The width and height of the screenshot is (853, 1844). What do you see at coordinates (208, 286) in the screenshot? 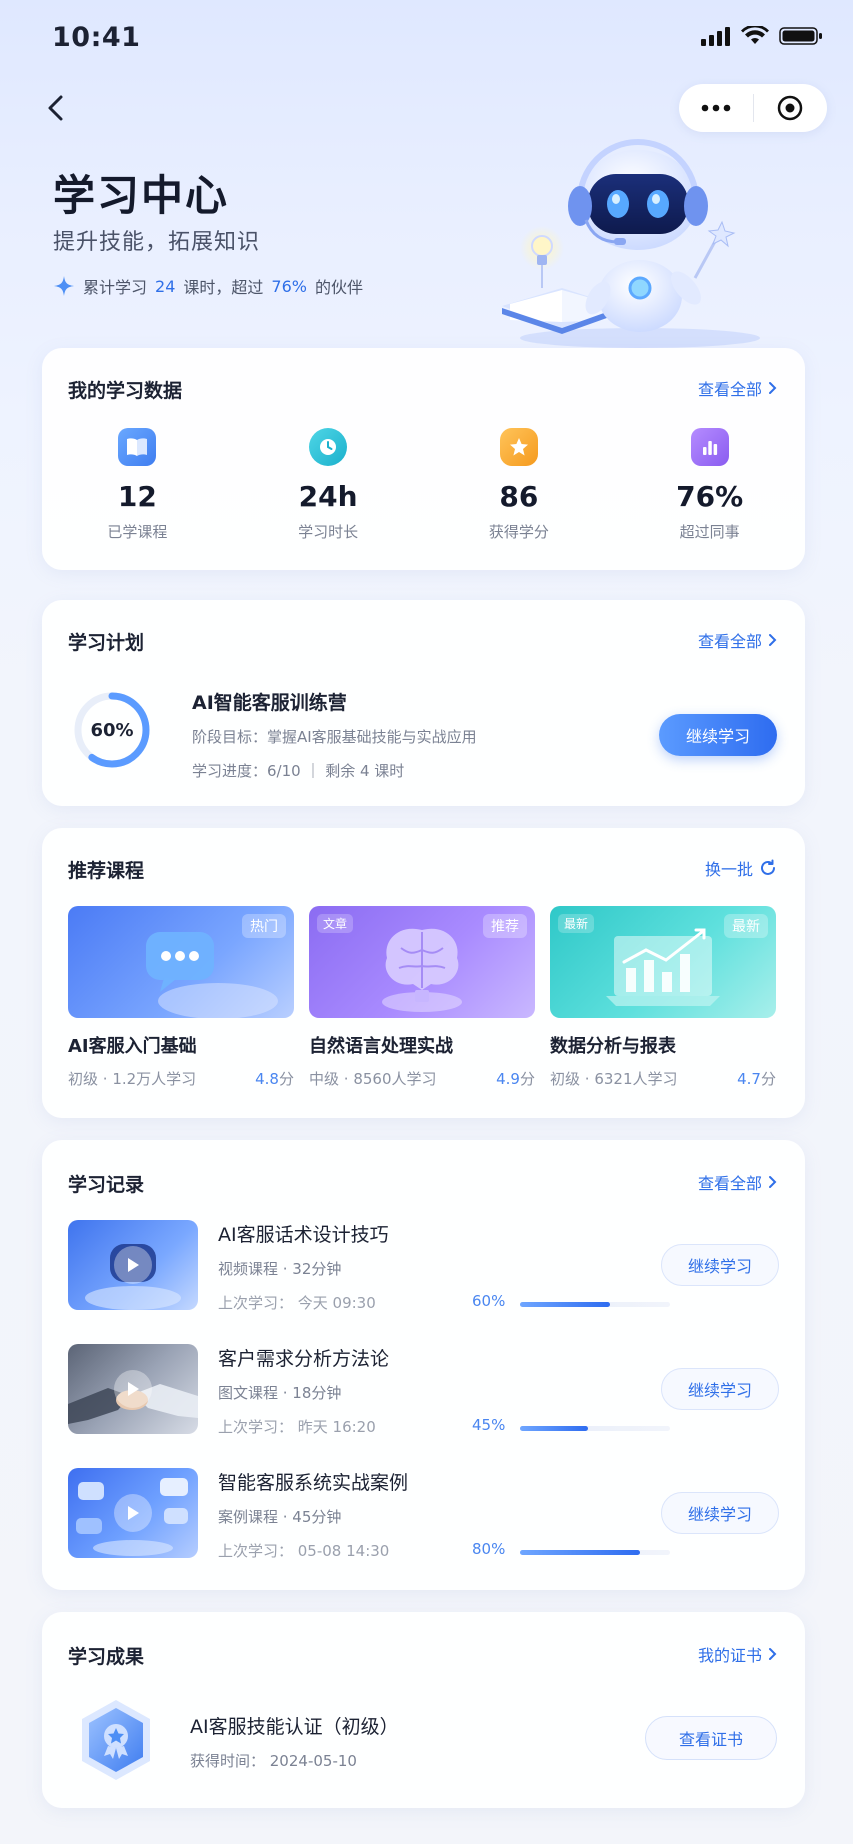
I see `hero-summary: 累计学习 24 课时，超过 76% 的伙伴` at bounding box center [208, 286].